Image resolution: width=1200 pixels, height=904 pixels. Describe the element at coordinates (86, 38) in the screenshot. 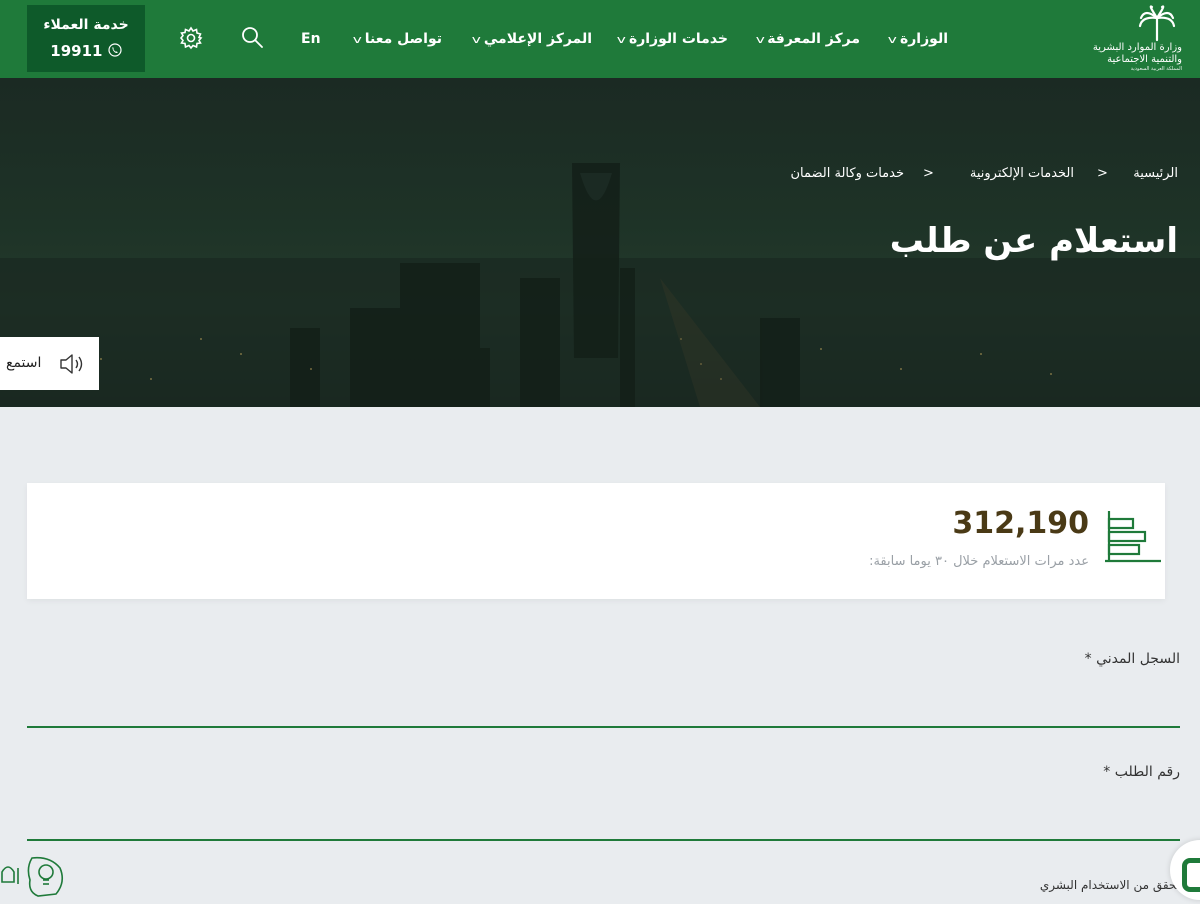

I see `customer-service-hotline: خدمة العملاء 19911` at that location.